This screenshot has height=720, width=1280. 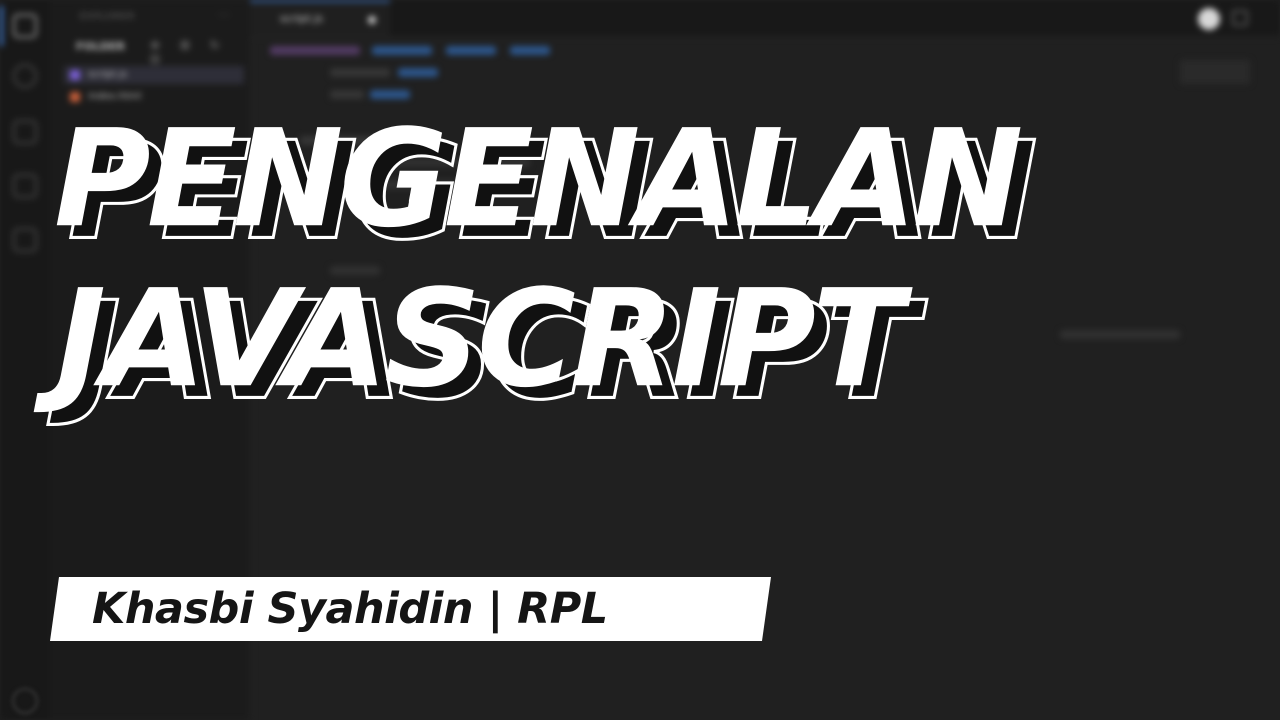 What do you see at coordinates (488, 346) in the screenshot?
I see `title-line-2: JAVASCRIPT JAVASCRIPT` at bounding box center [488, 346].